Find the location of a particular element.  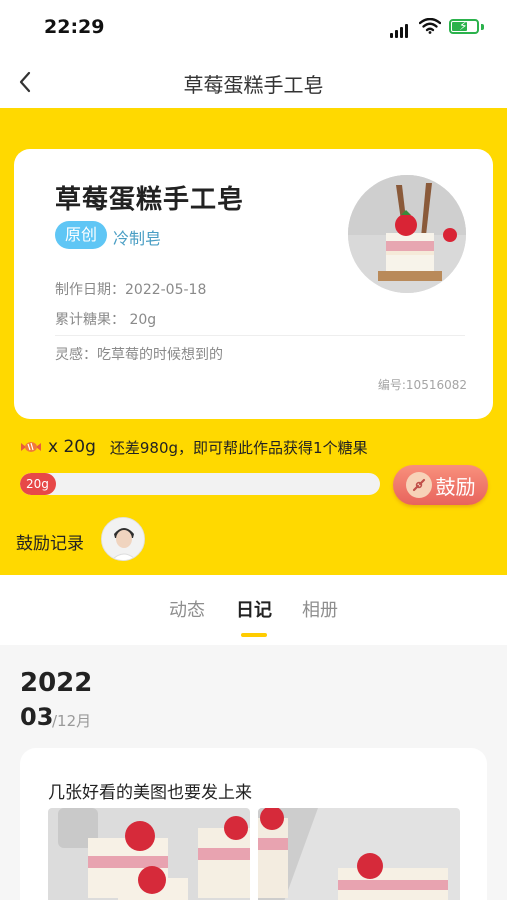

encourage-icon is located at coordinates (418, 485).